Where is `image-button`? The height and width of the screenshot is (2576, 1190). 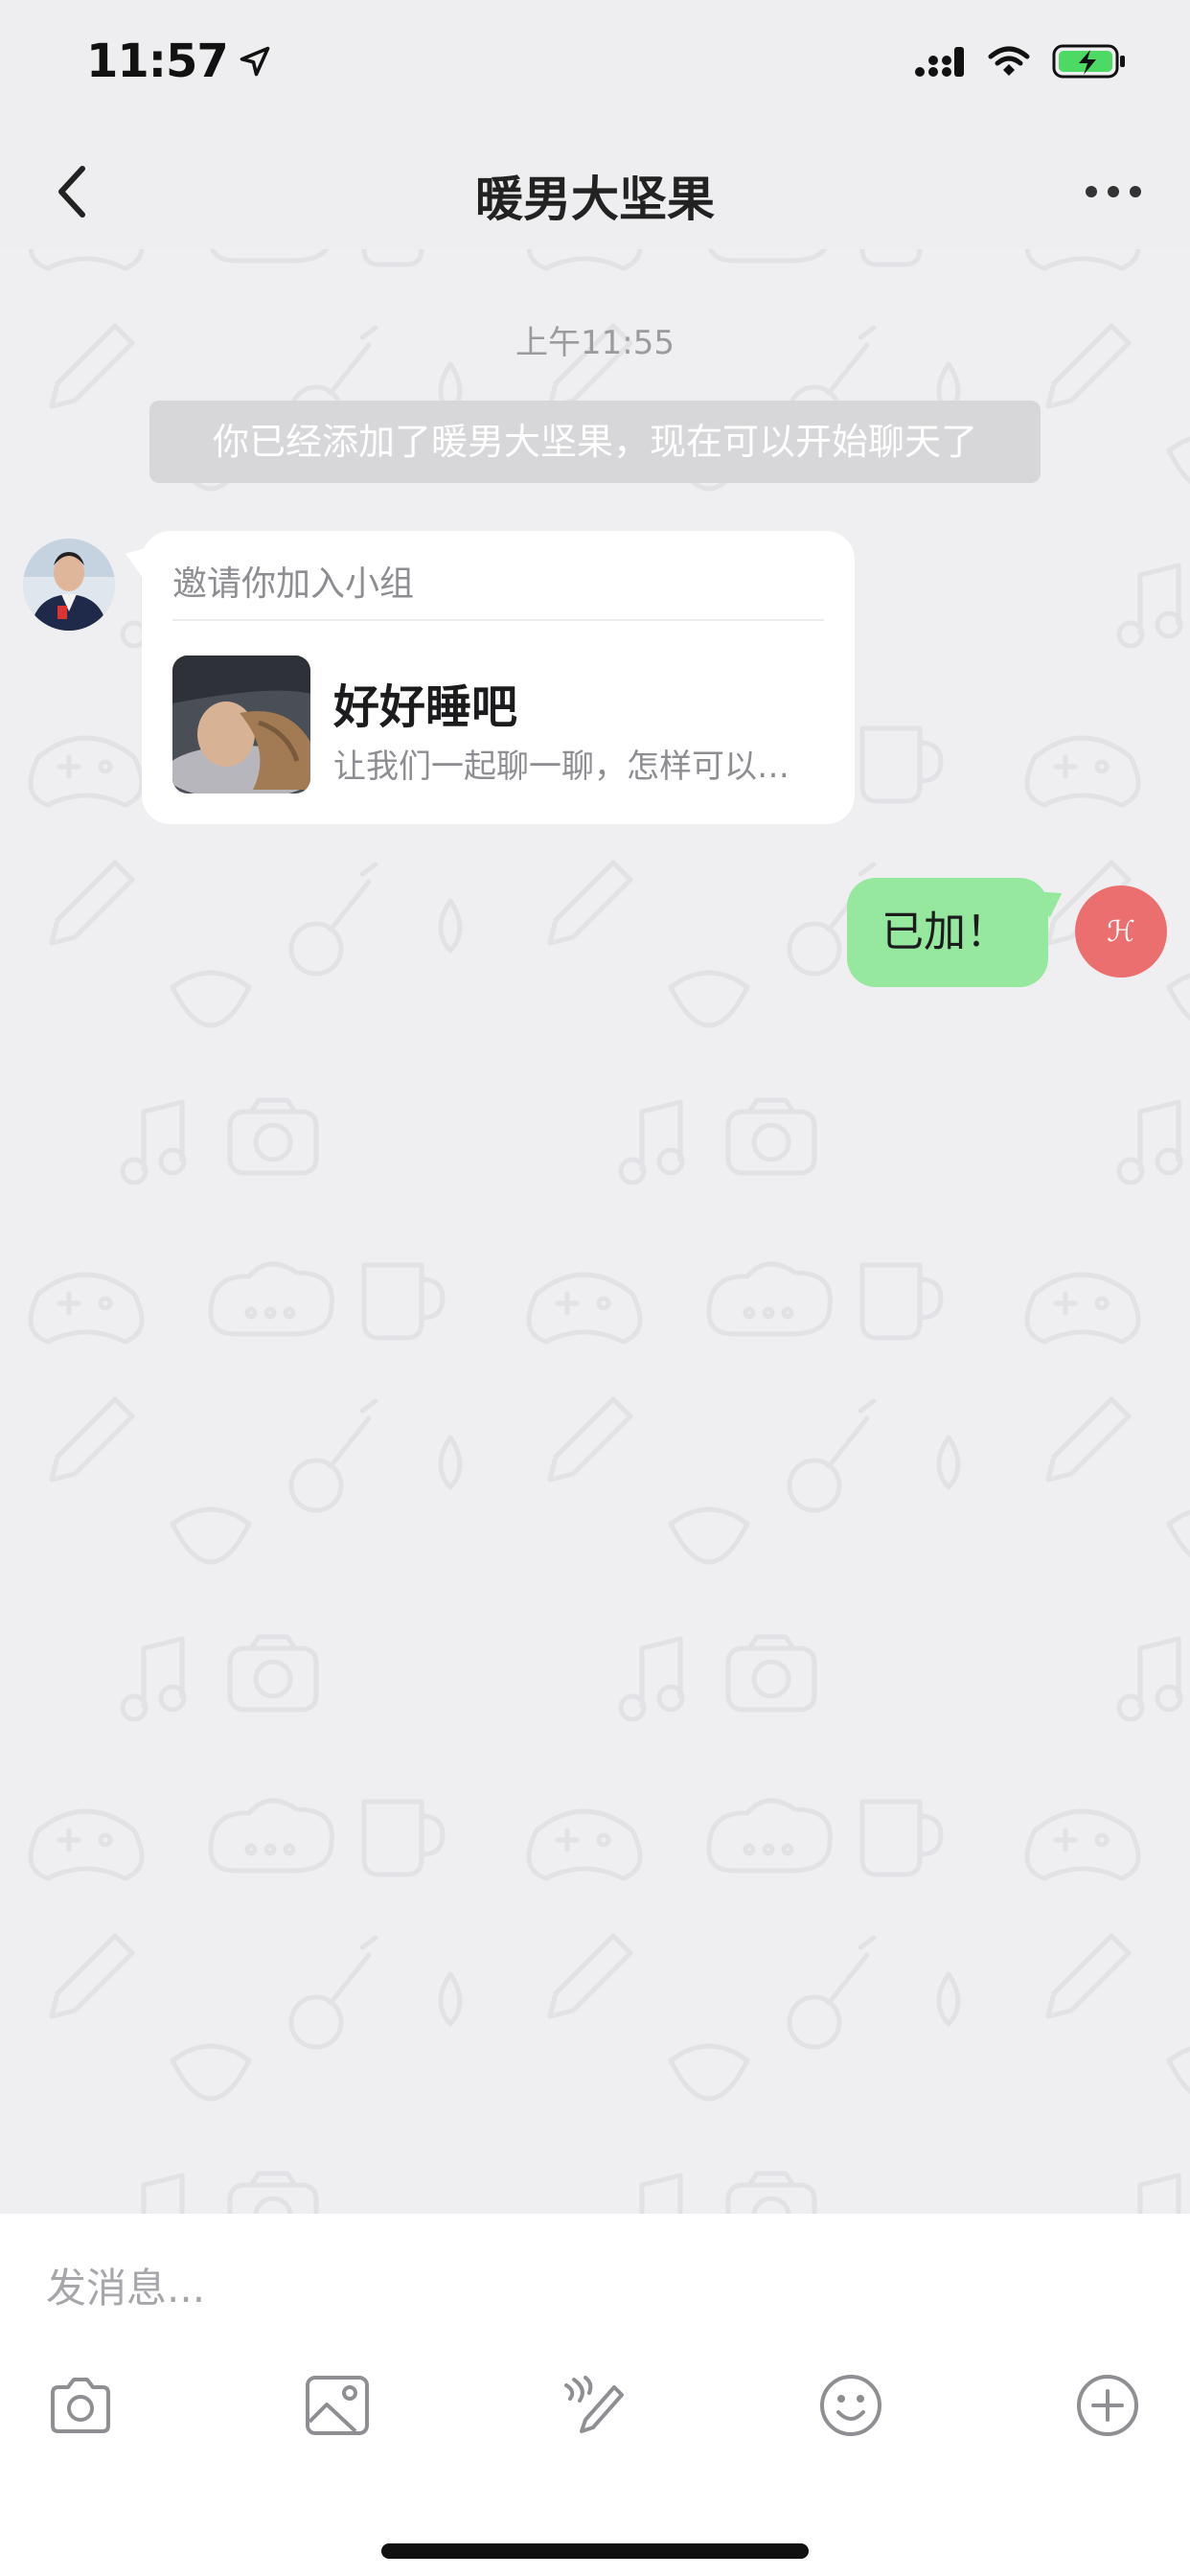 image-button is located at coordinates (337, 2405).